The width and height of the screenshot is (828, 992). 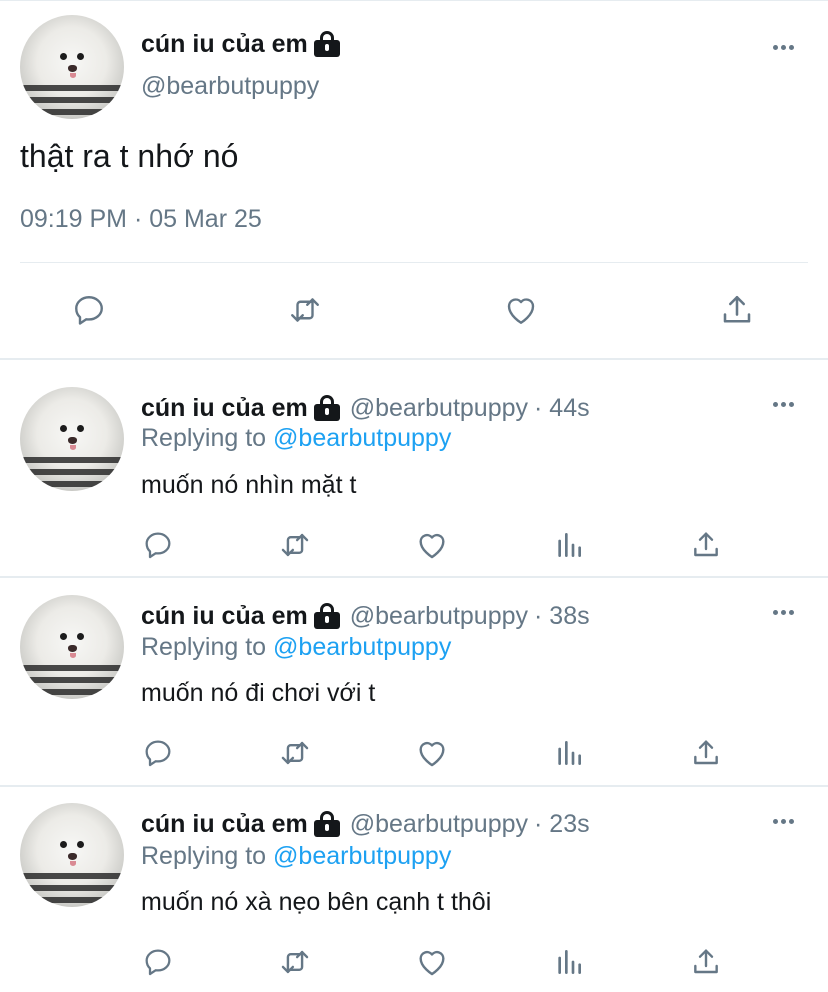 What do you see at coordinates (562, 408) in the screenshot?
I see `relative-time: · 44s` at bounding box center [562, 408].